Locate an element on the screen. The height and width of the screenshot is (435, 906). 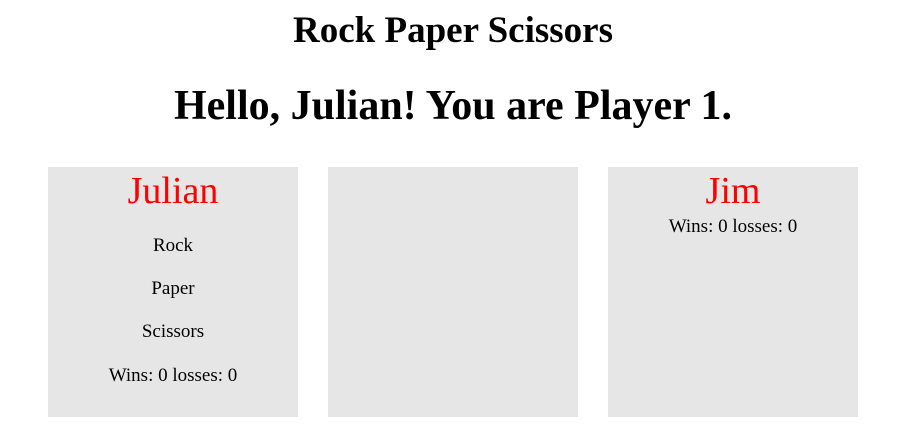
paper-choice: Paper is located at coordinates (173, 289).